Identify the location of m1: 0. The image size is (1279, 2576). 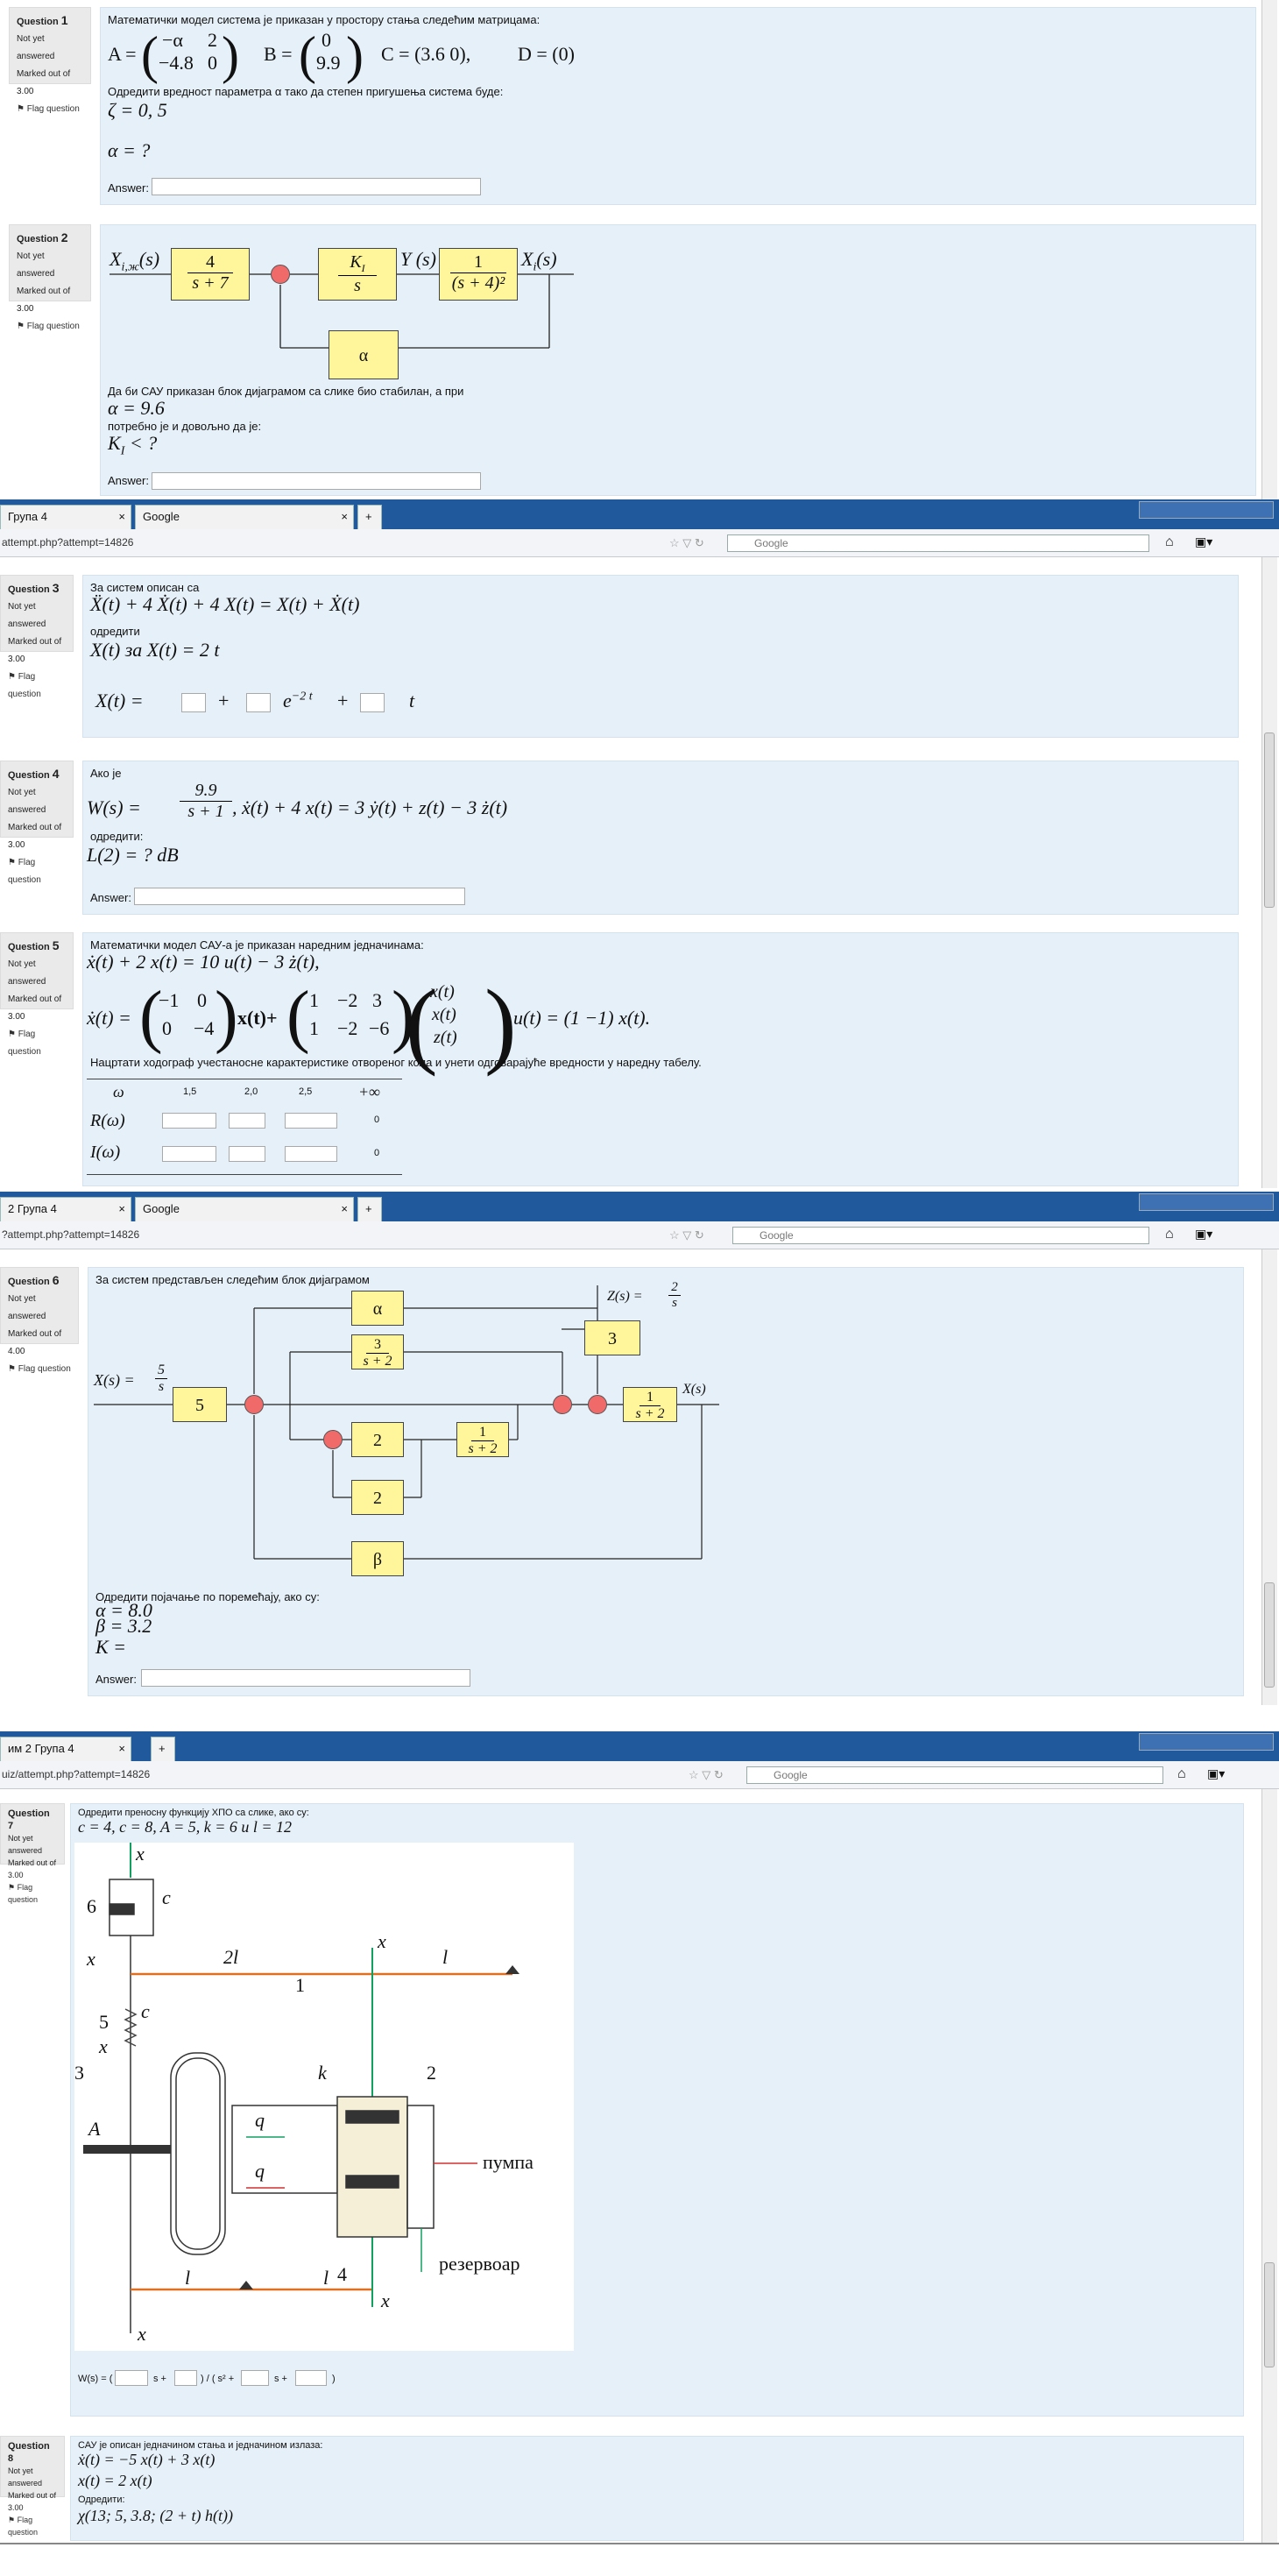
(202, 1000).